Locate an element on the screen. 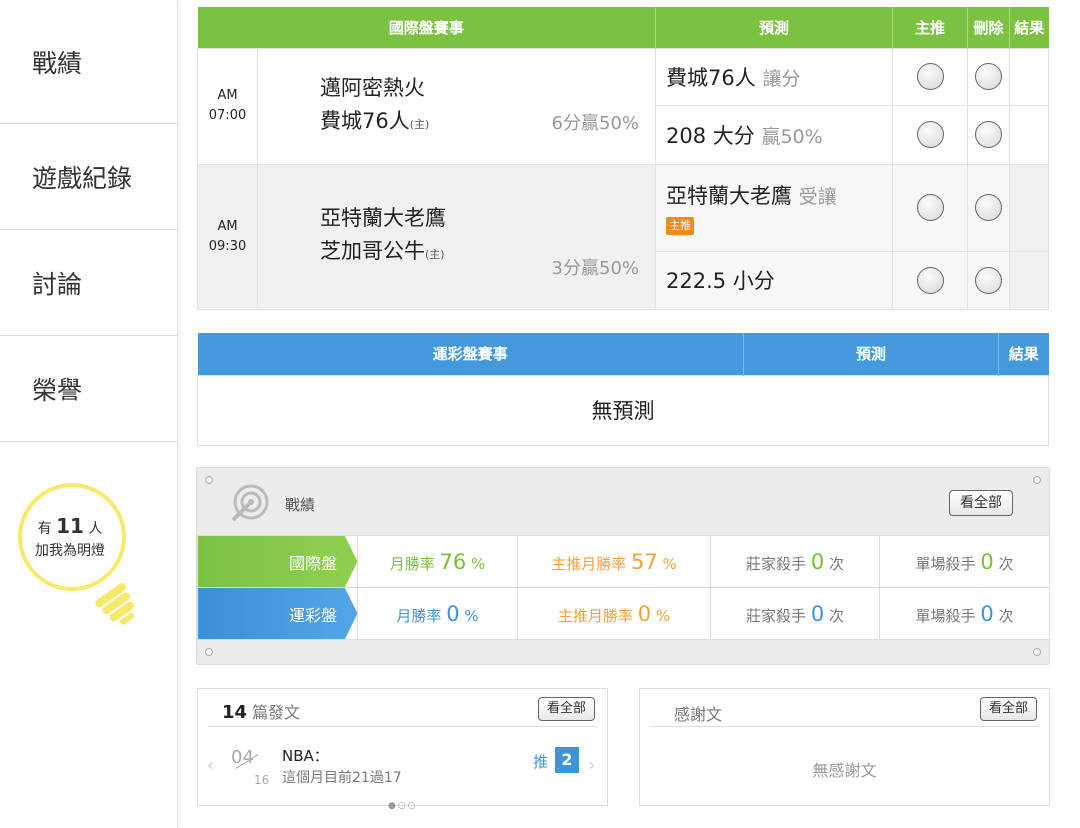  game-ampm: AM is located at coordinates (227, 95).